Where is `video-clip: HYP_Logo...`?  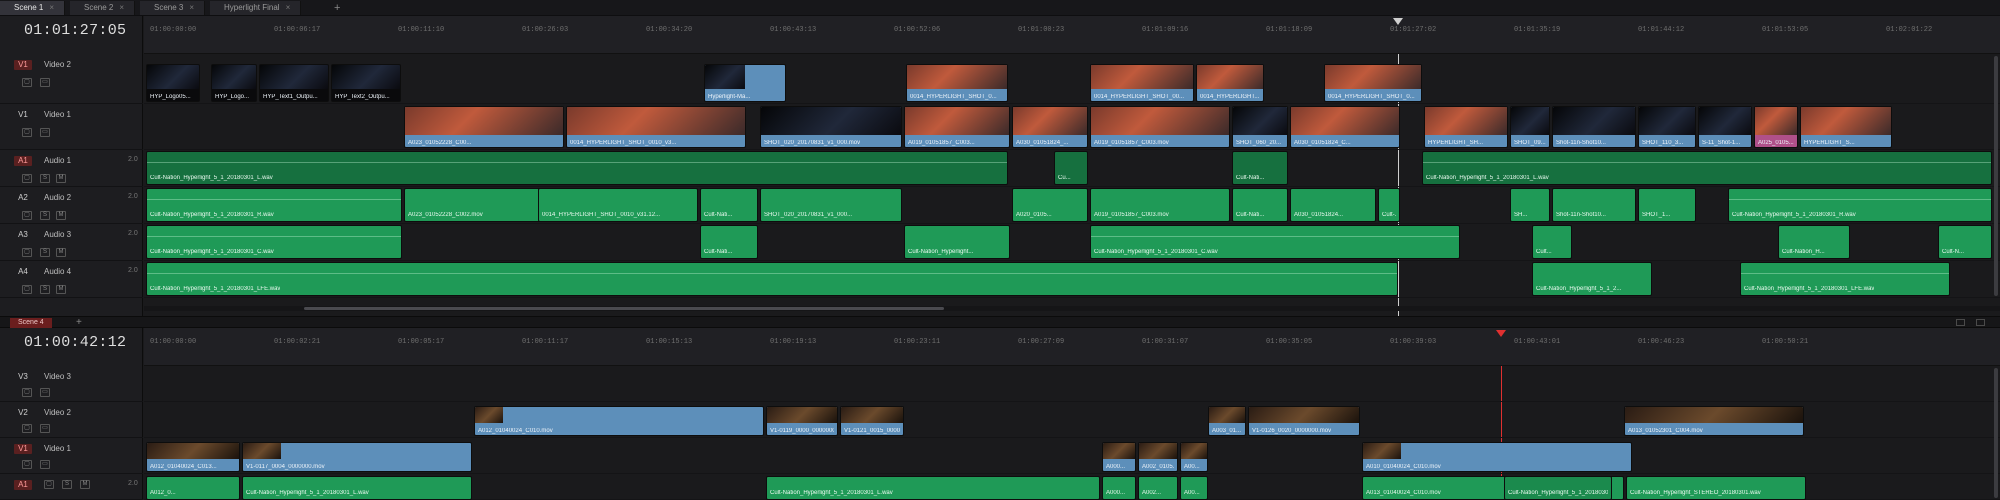 video-clip: HYP_Logo... is located at coordinates (234, 83).